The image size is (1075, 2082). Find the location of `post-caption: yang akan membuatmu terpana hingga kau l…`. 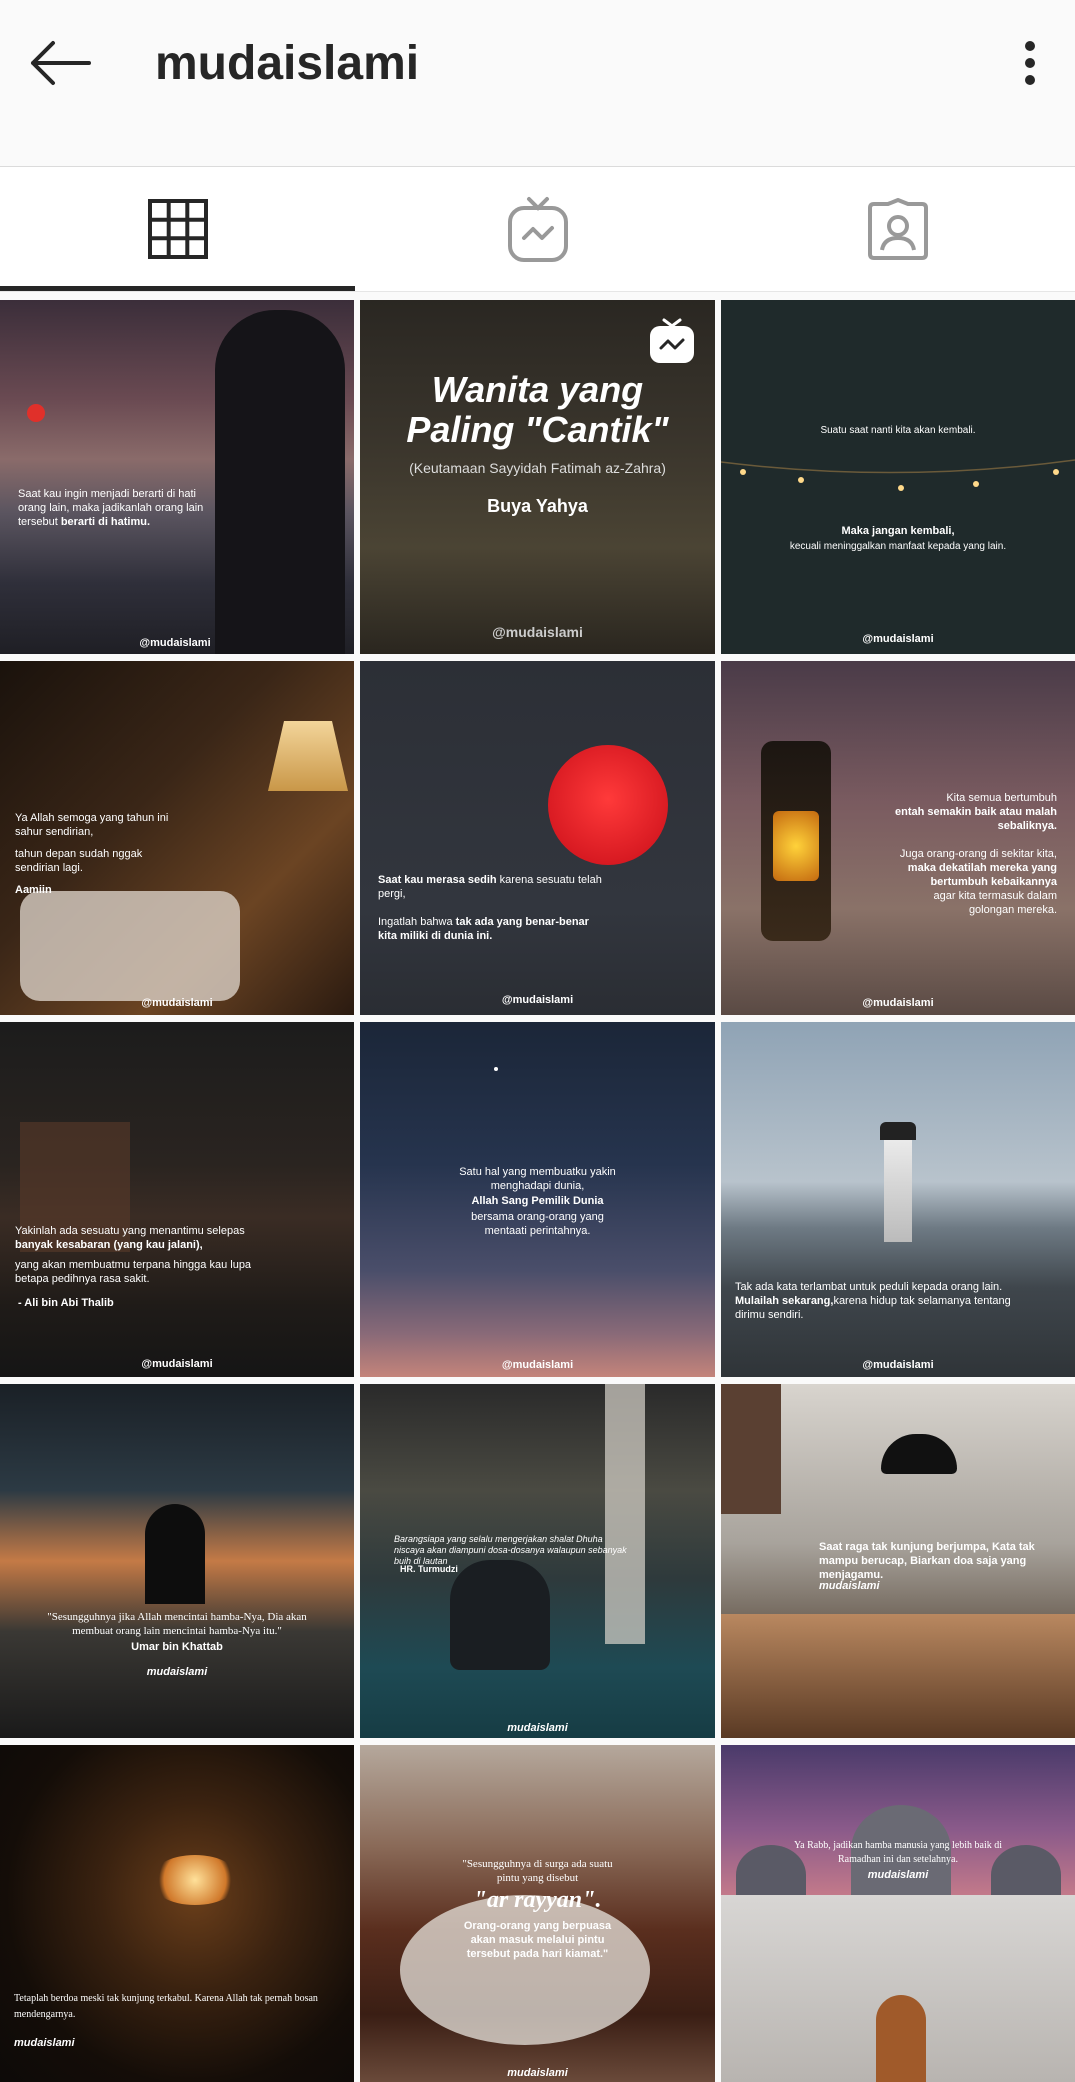

post-caption: yang akan membuatmu terpana hingga kau l… is located at coordinates (133, 1272).